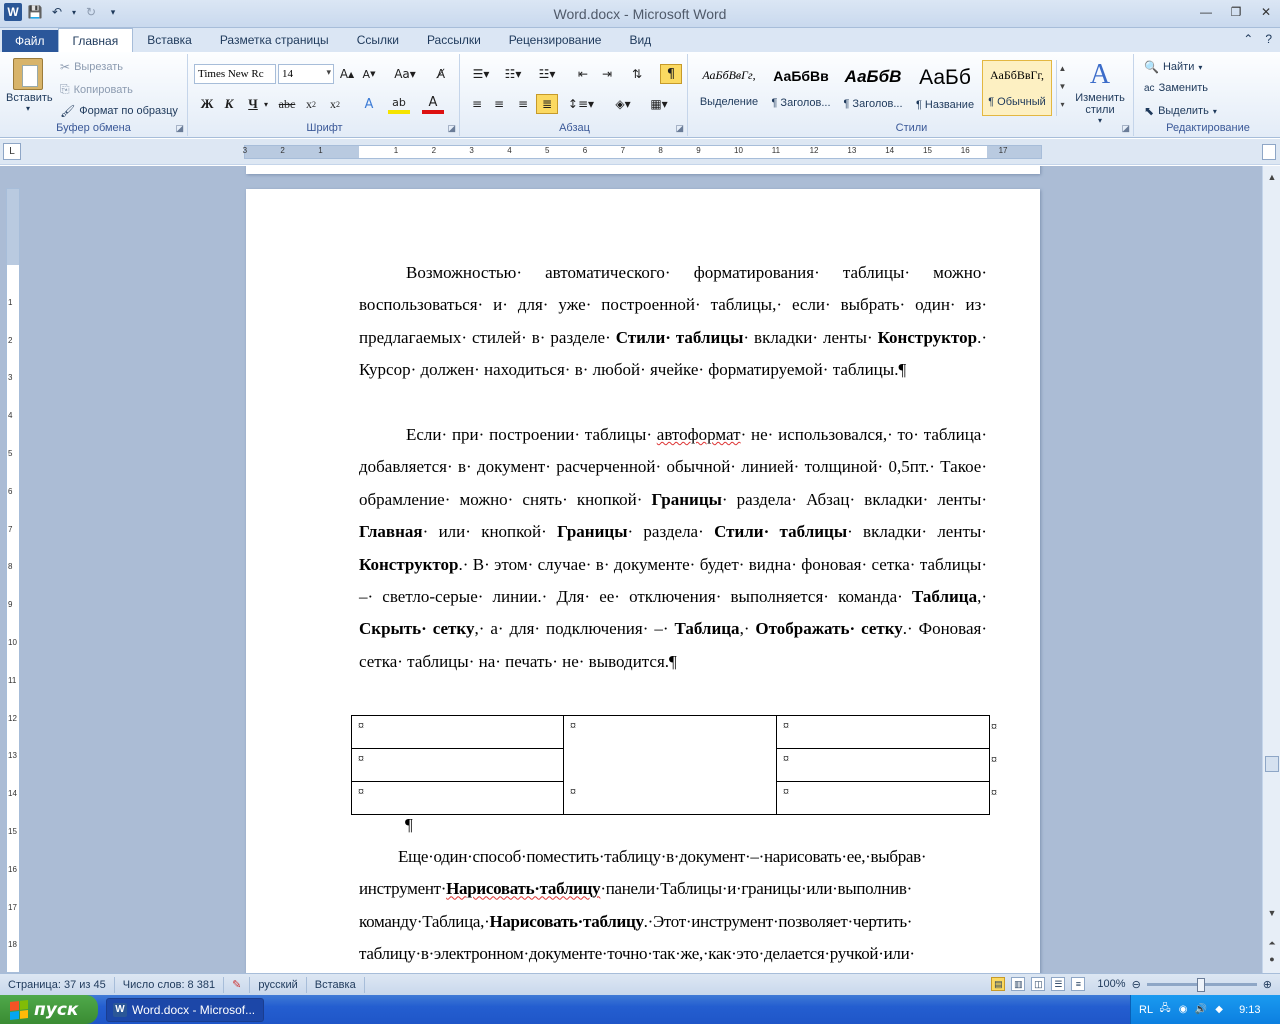  Describe the element at coordinates (998, 984) in the screenshot. I see `print-layout-icon: ▤` at that location.